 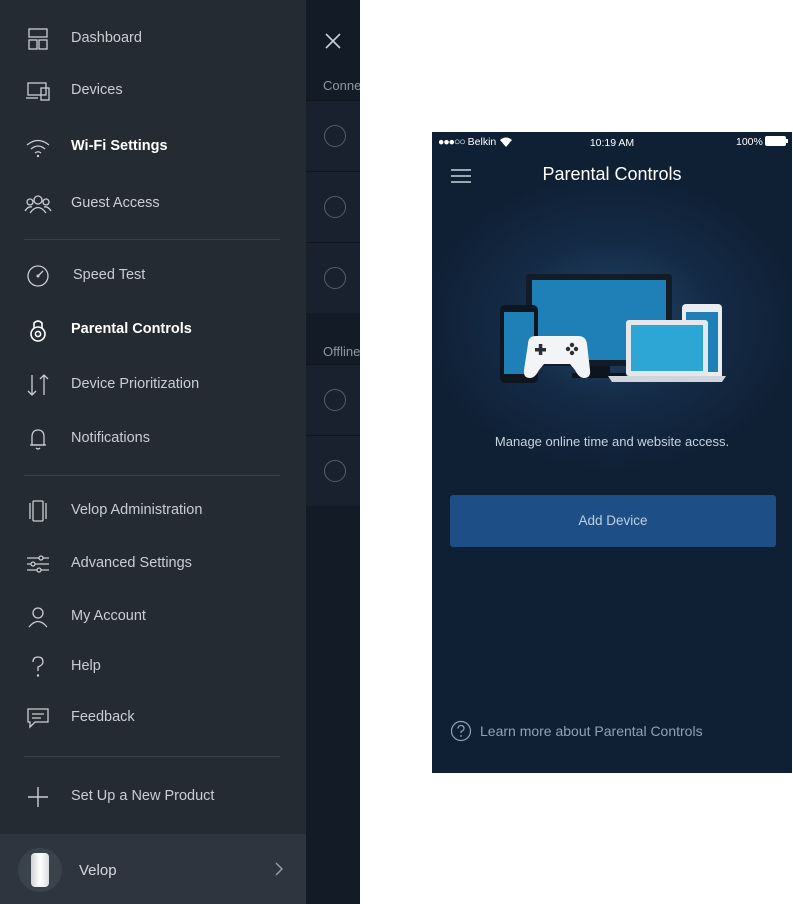 I want to click on add-device-button: Add Device, so click(x=613, y=521).